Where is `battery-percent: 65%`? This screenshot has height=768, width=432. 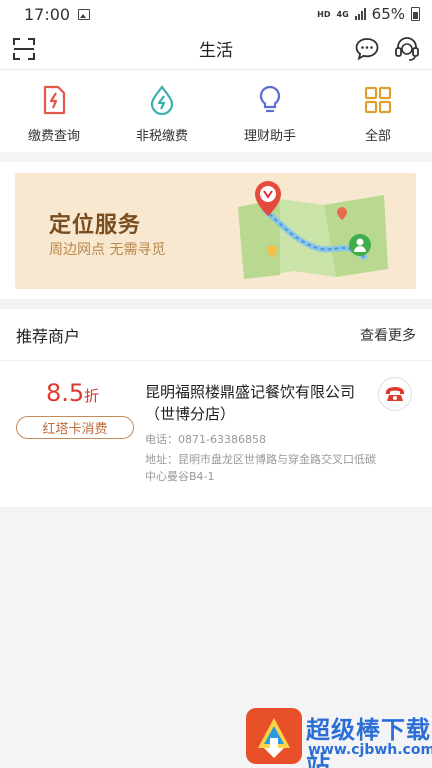 battery-percent: 65% is located at coordinates (388, 14).